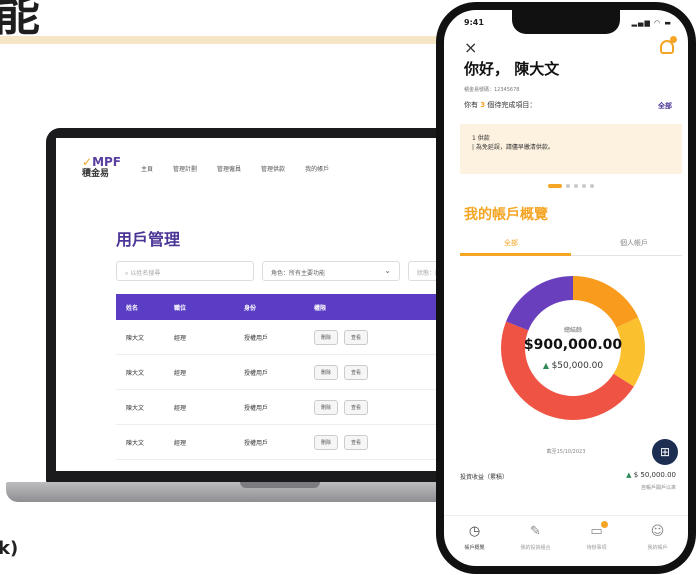  What do you see at coordinates (483, 105) in the screenshot?
I see `pending-count: 3` at bounding box center [483, 105].